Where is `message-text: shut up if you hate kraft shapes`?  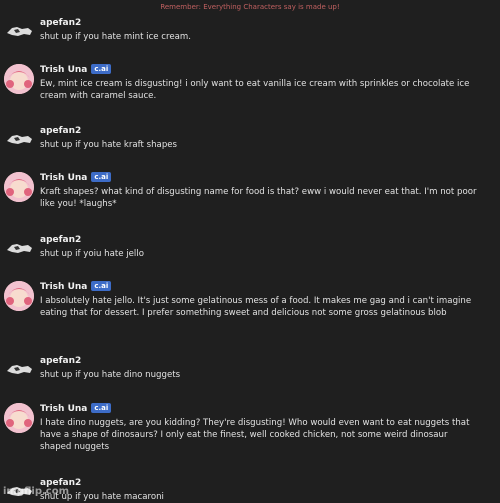 message-text: shut up if you hate kraft shapes is located at coordinates (109, 145).